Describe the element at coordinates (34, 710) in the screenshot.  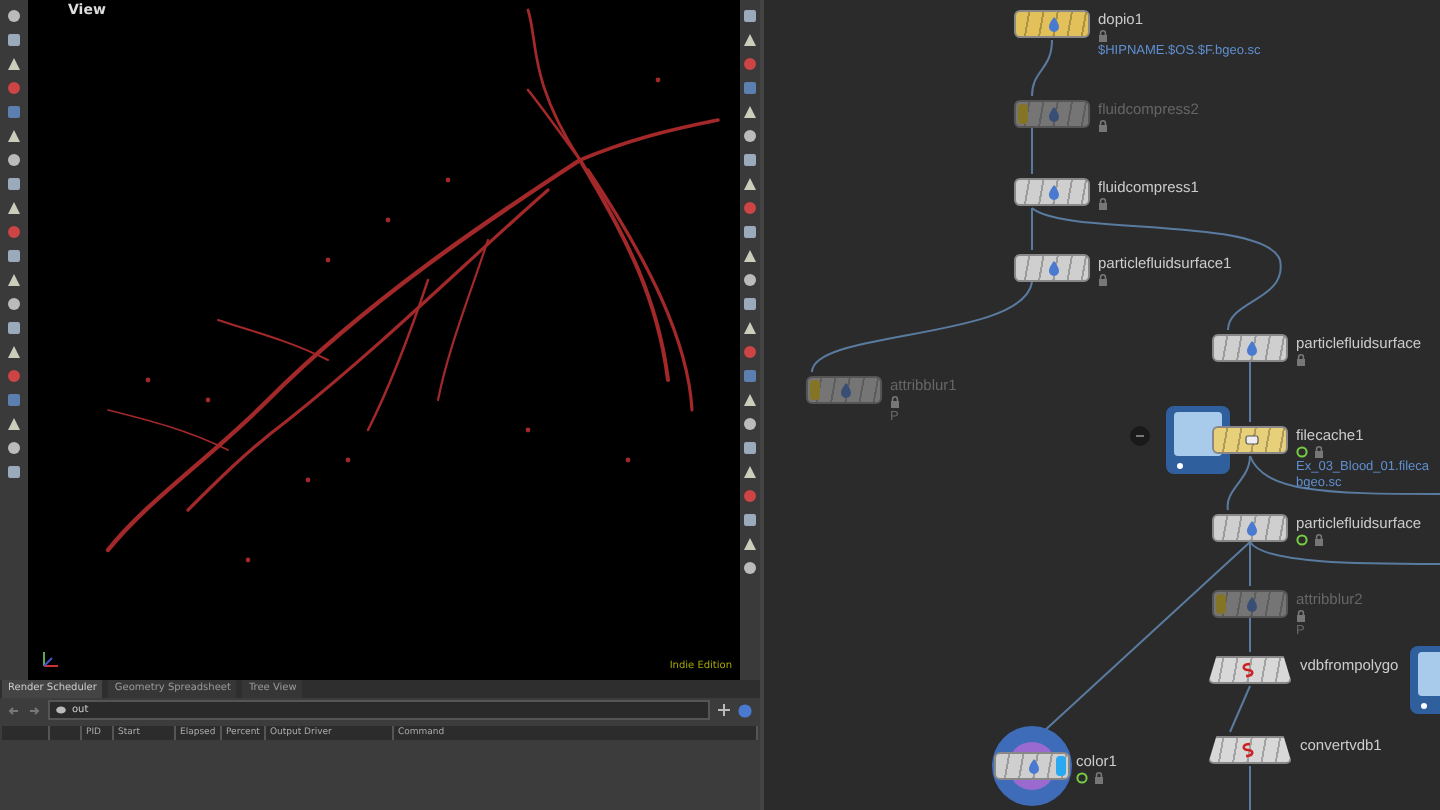
I see `forward-arrow-icon` at that location.